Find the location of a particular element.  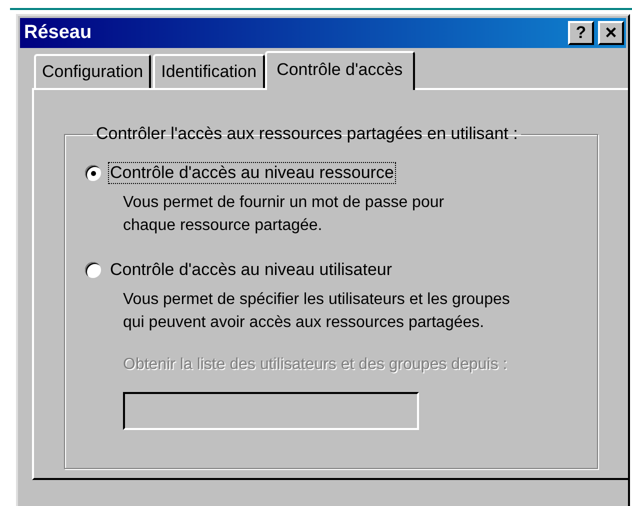

option-description: Vous permet de fournir un mot de passe pour chaque ressource partagée. is located at coordinates (284, 214).